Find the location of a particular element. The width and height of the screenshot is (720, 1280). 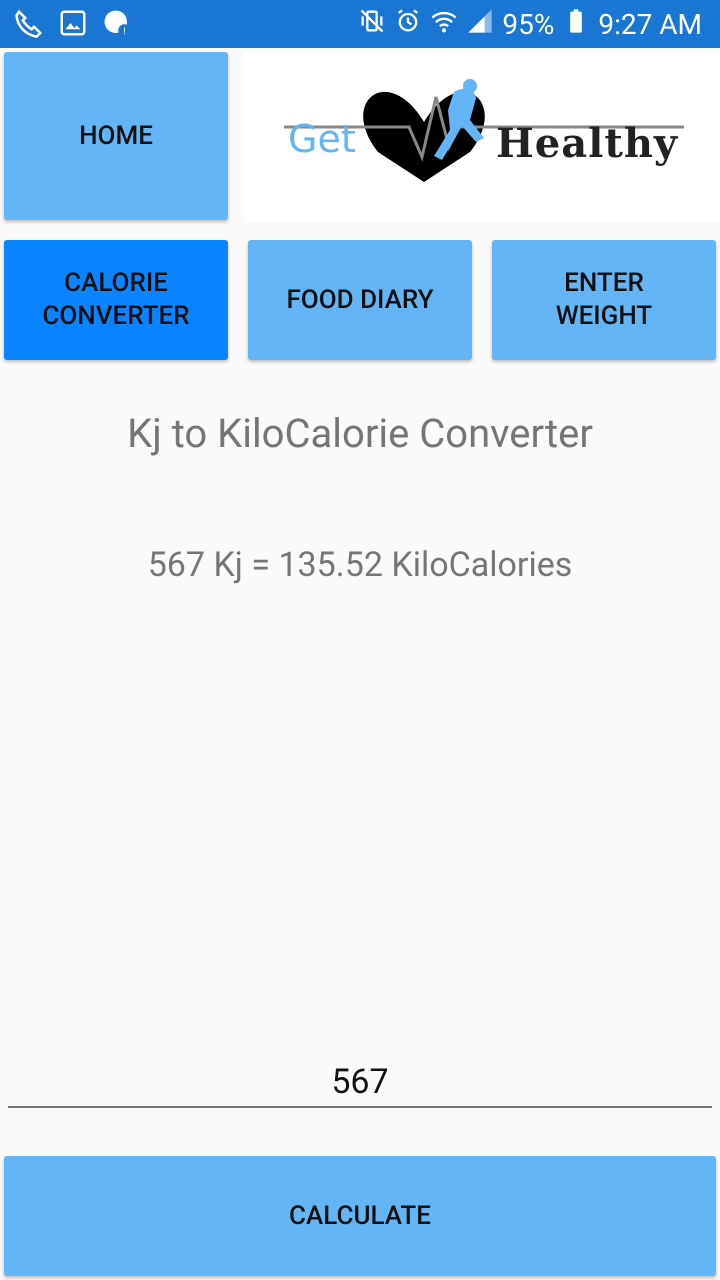

kj-input is located at coordinates (360, 1083).